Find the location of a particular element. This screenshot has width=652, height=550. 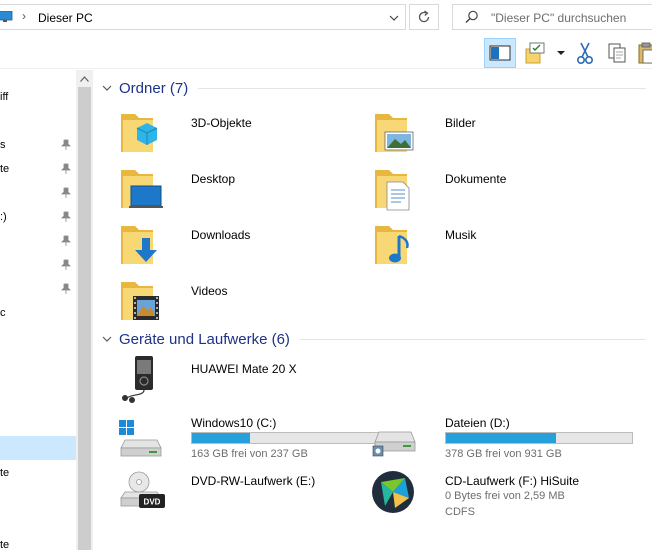

nav-item: s is located at coordinates (38, 146).